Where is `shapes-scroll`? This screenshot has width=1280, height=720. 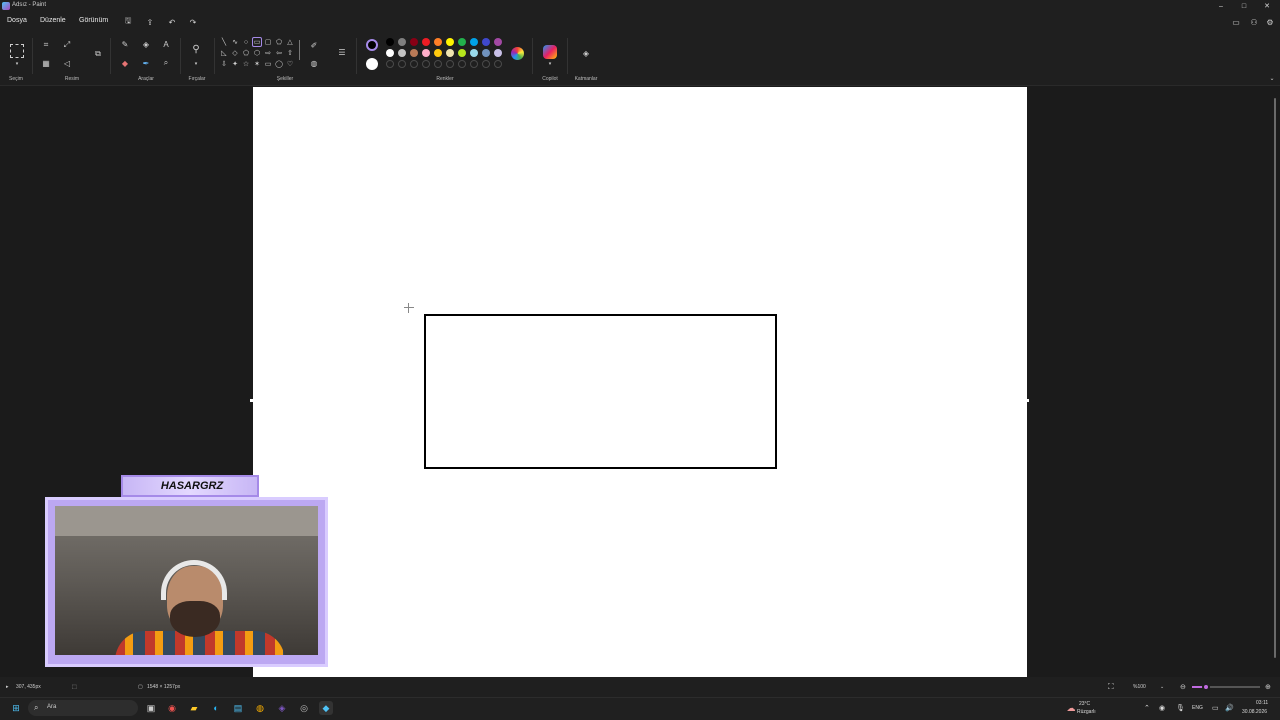
shapes-scroll is located at coordinates (299, 50).